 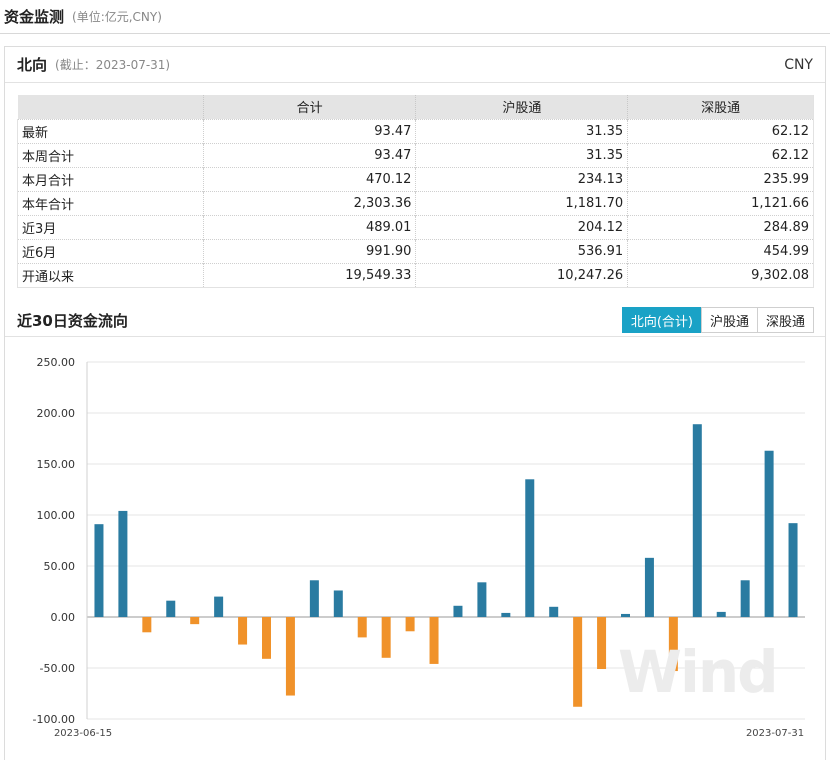 I want to click on y-tick-label: 250.00, so click(x=56, y=362).